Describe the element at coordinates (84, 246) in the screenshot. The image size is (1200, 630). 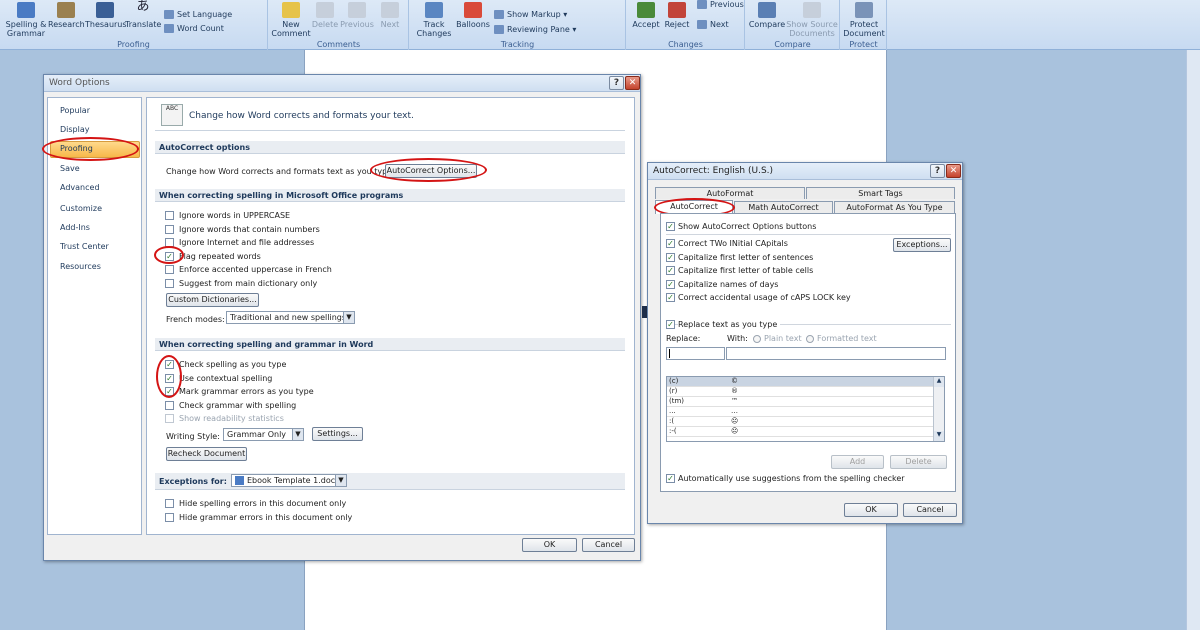
I see `nav-trust-center: Trust Center` at that location.